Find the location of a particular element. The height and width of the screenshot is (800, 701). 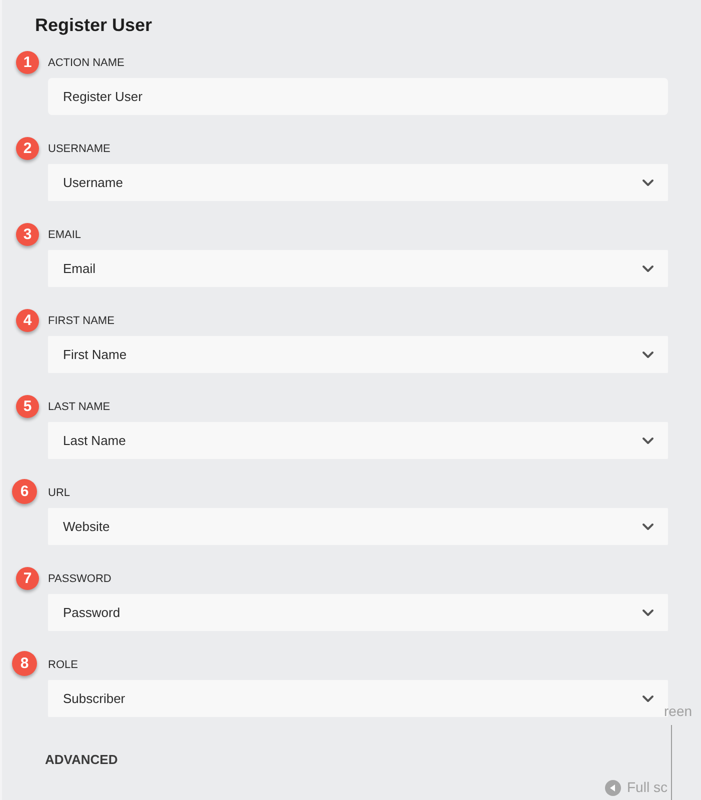

field-label: ACTION NAME is located at coordinates (86, 63).